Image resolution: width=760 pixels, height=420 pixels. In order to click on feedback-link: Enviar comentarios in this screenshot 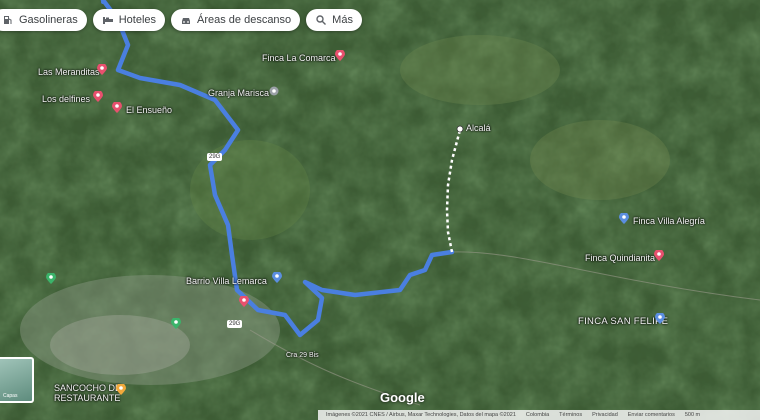, I will do `click(651, 415)`.